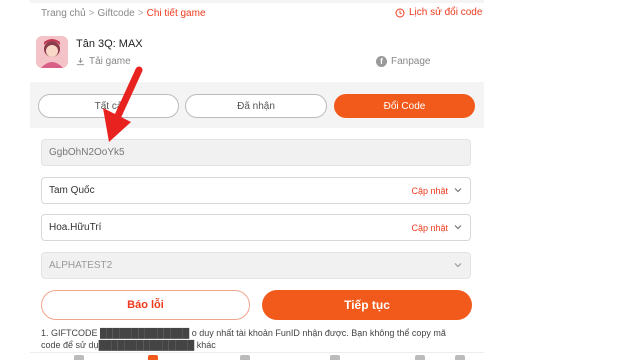 This screenshot has height=360, width=640. I want to click on nav-shop-icon, so click(245, 357).